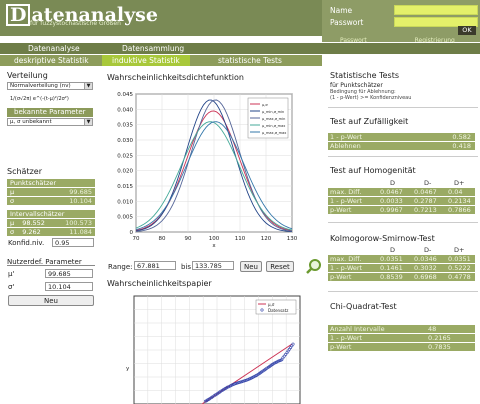 This screenshot has width=480, height=404. I want to click on tab-datensammlung: Datensammlung, so click(153, 48).